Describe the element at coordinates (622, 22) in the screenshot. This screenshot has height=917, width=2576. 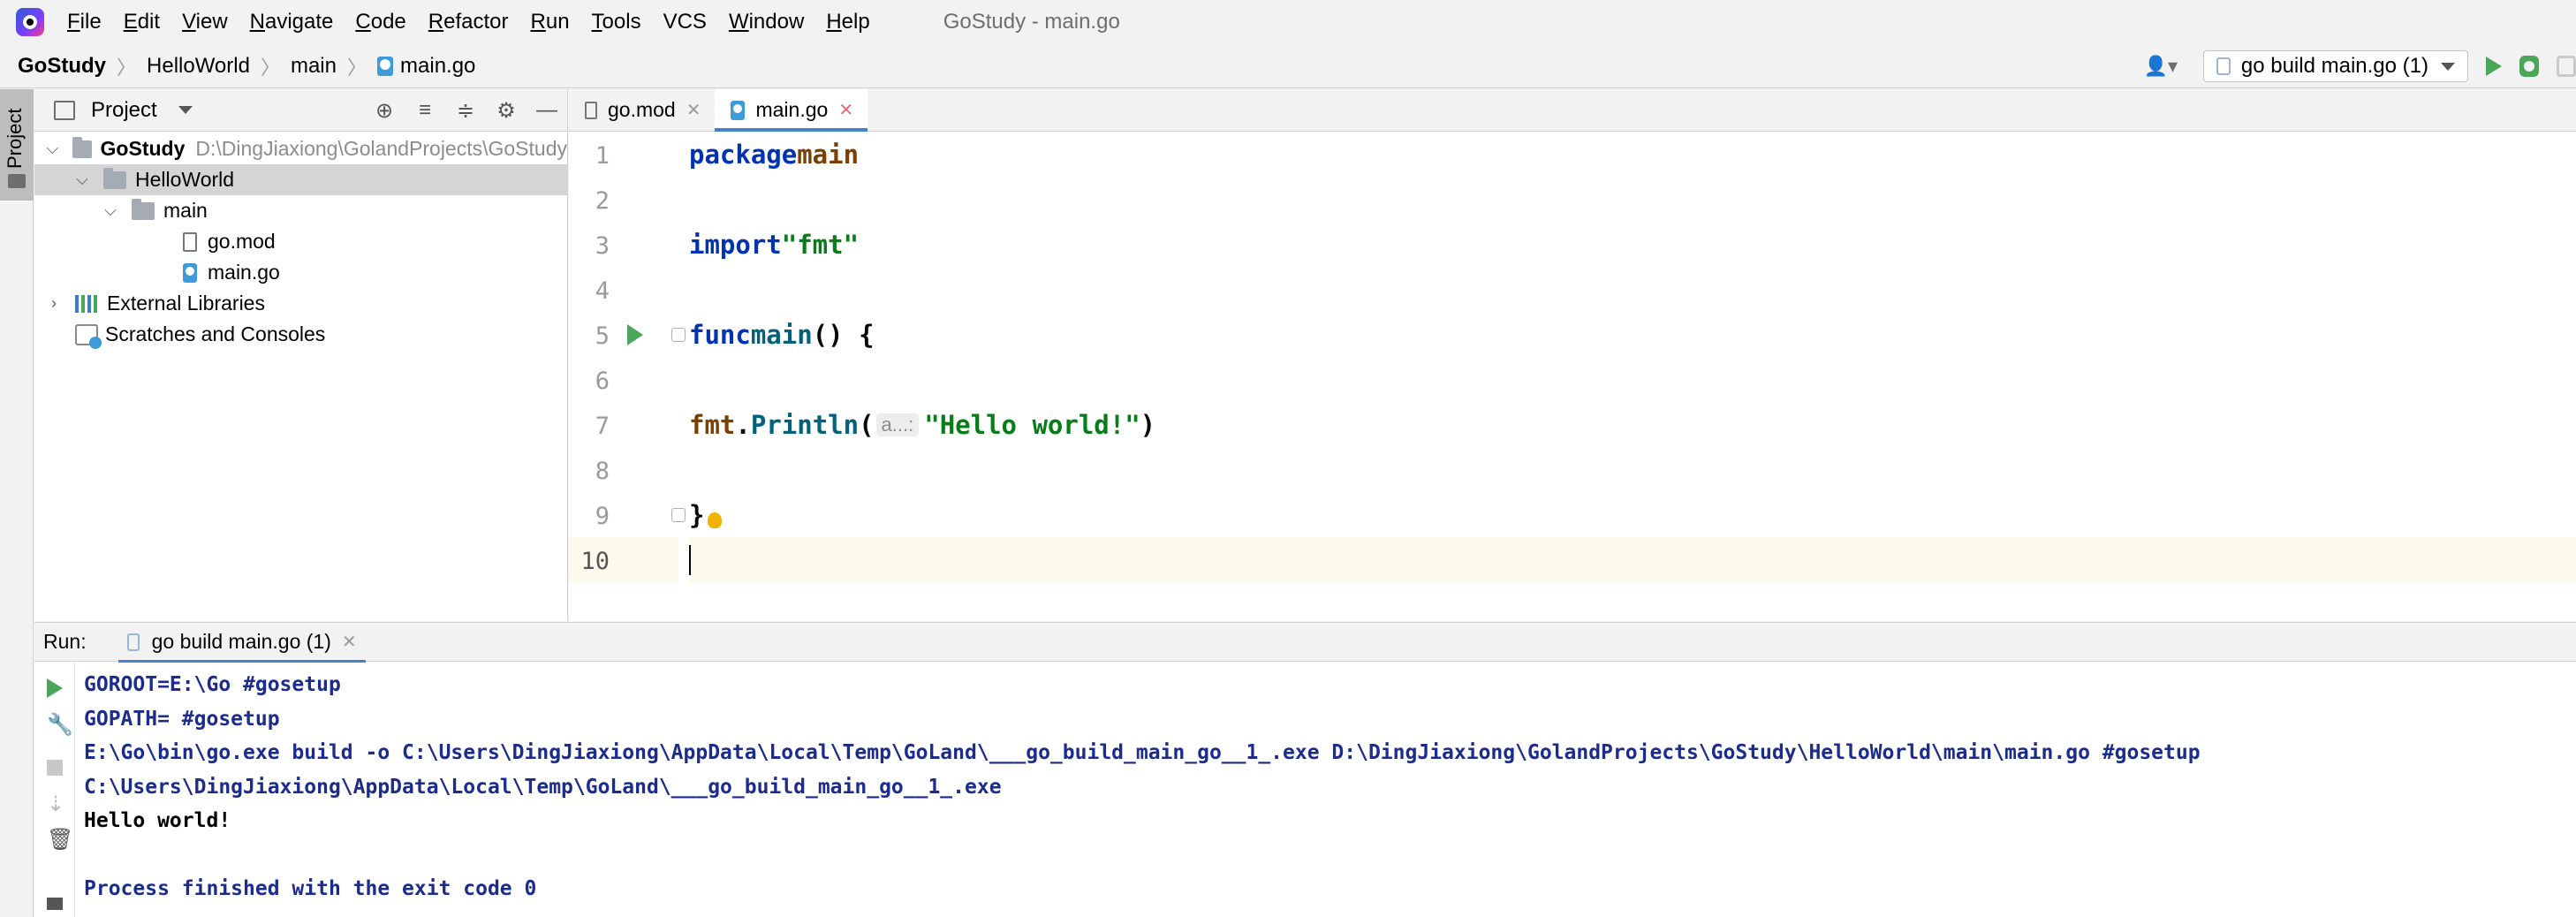
I see `menu-tools-label: ools` at that location.